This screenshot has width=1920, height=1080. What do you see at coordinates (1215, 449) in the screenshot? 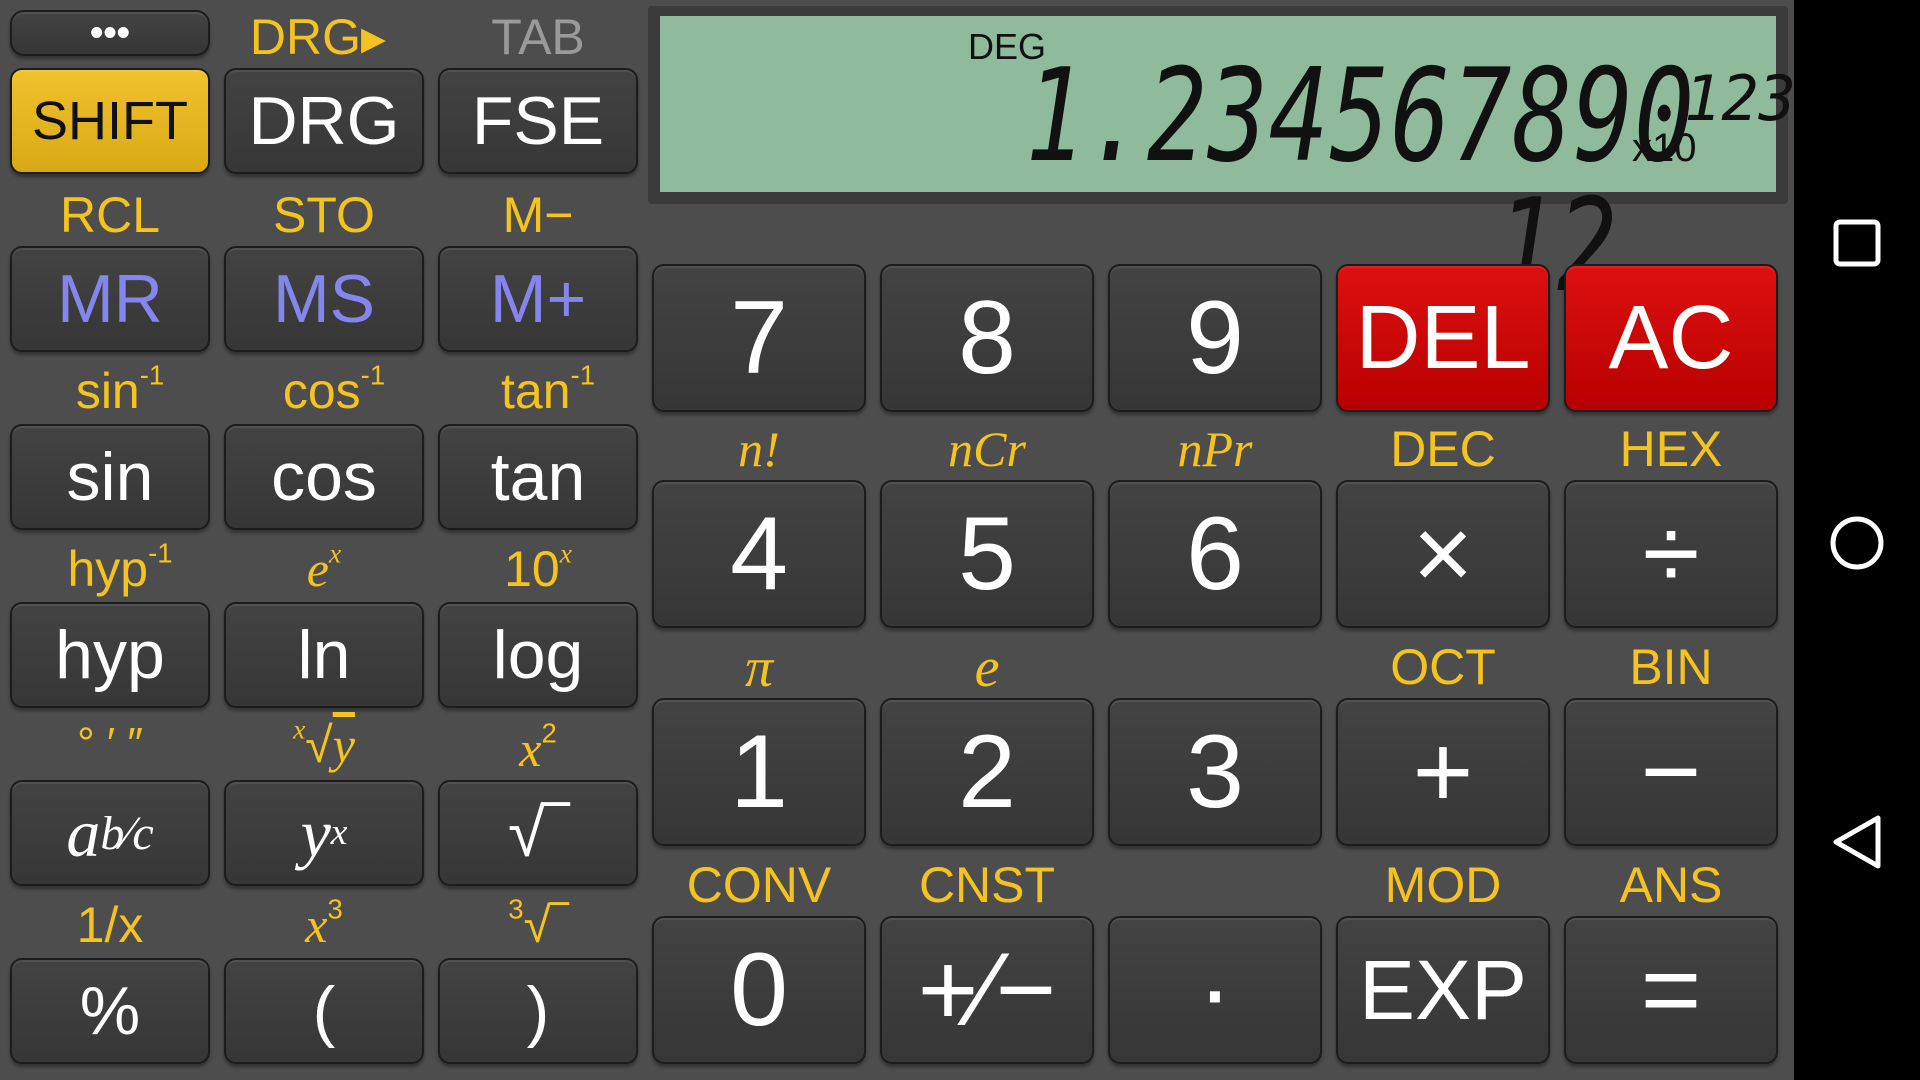
I see `npr-label: nPr` at bounding box center [1215, 449].